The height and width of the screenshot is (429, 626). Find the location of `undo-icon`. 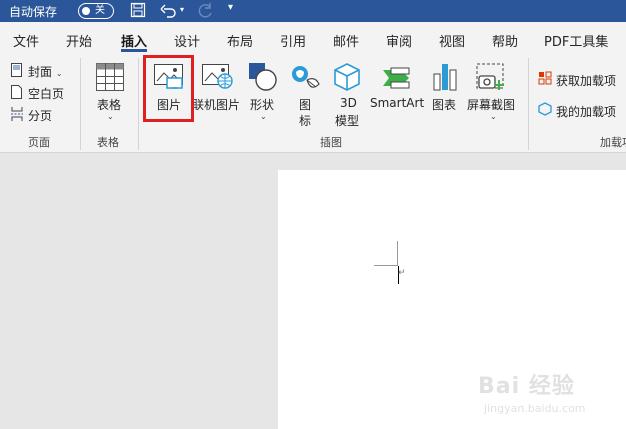

undo-icon is located at coordinates (169, 12).